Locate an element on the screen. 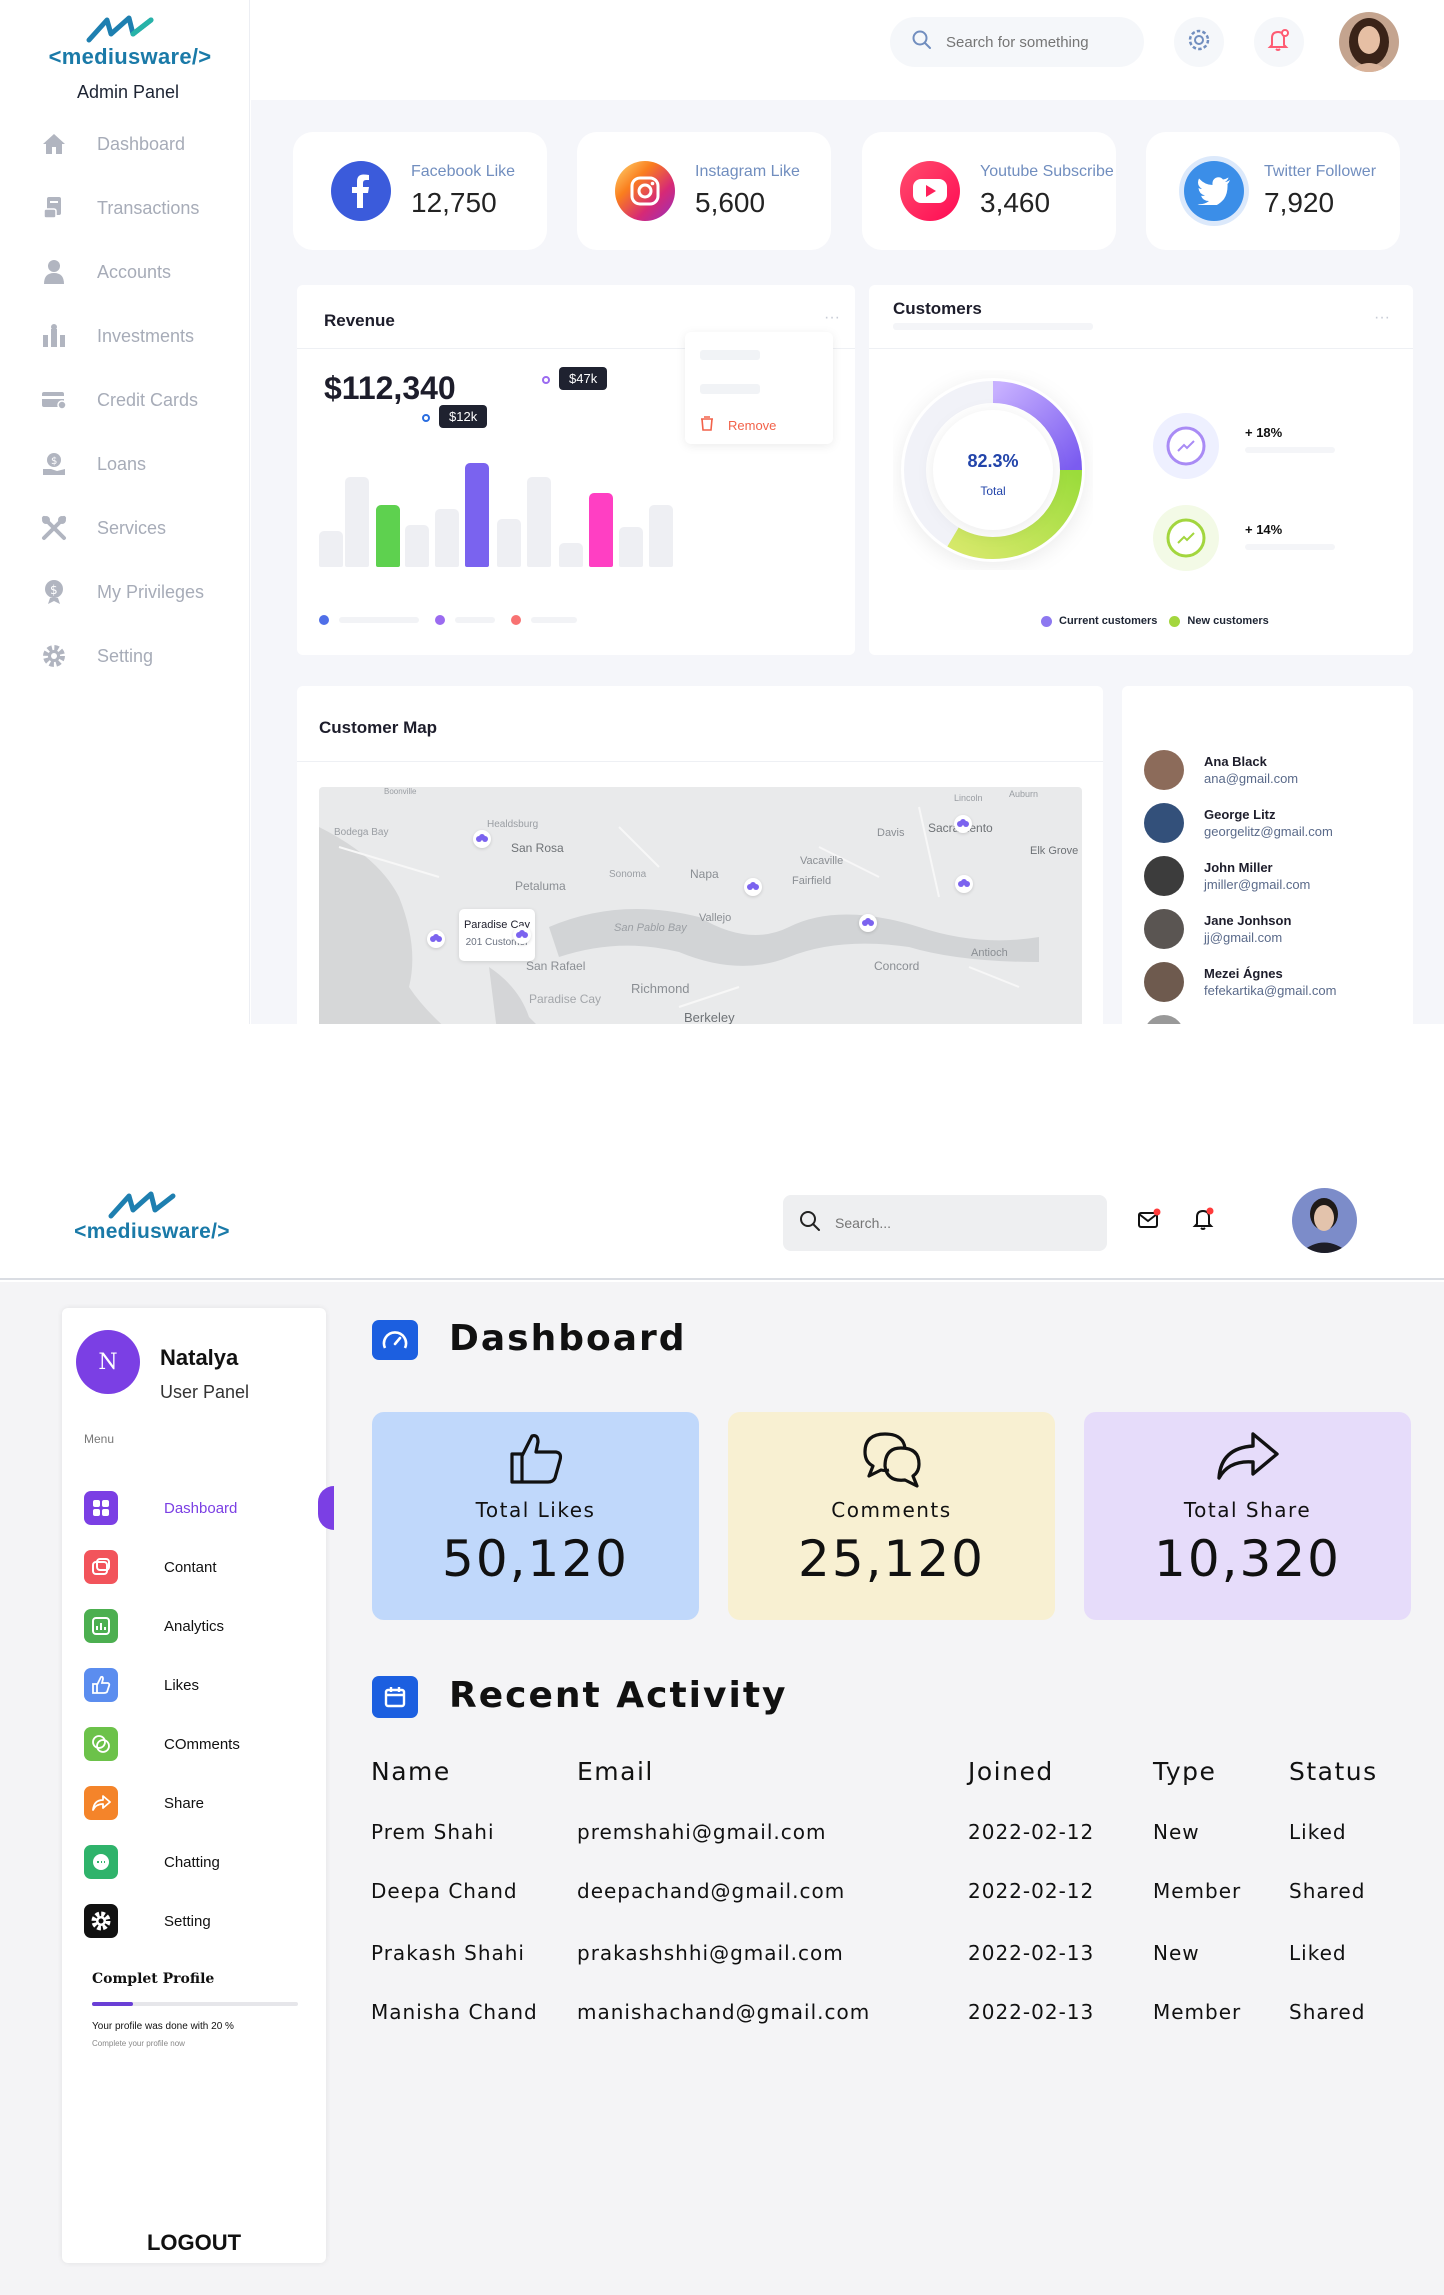 The width and height of the screenshot is (1444, 2295). sidebar-item-credit-cards: Credit Cards is located at coordinates (140, 400).